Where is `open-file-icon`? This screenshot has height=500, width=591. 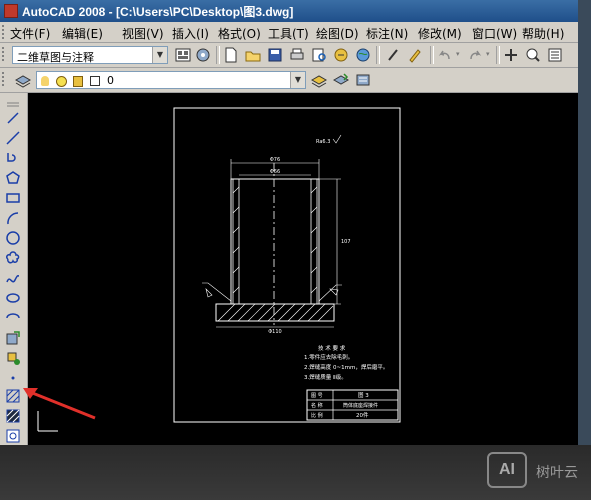 open-file-icon is located at coordinates (253, 55).